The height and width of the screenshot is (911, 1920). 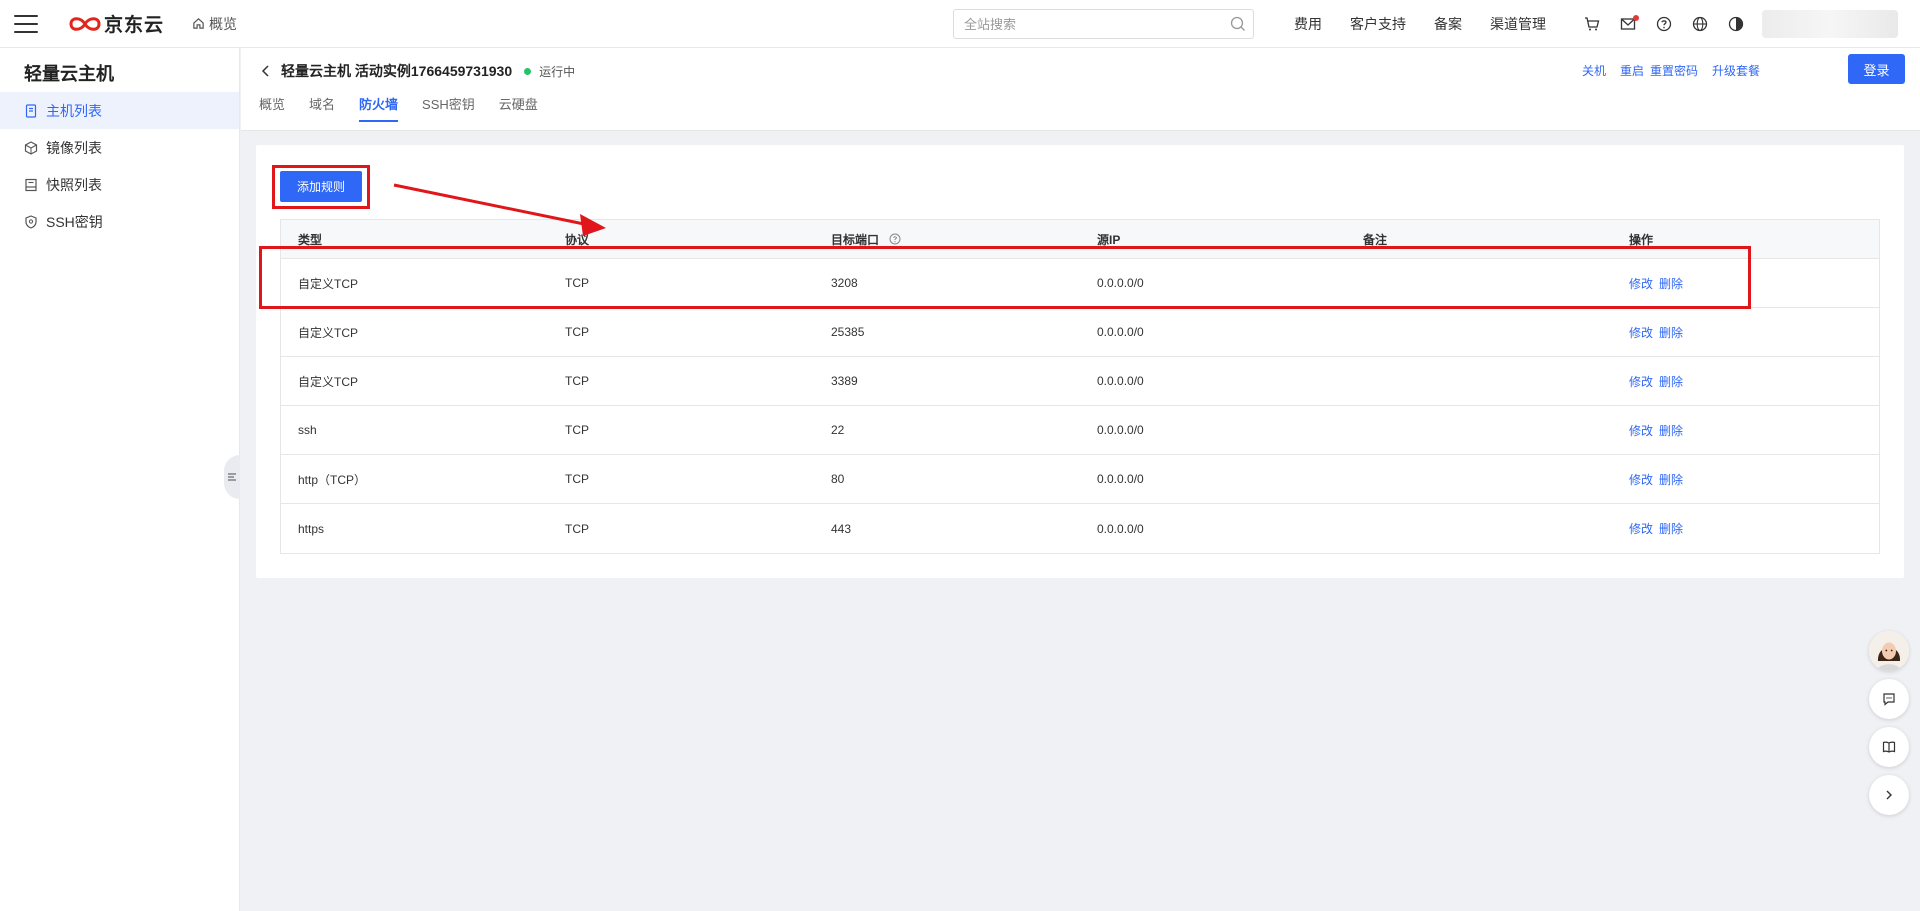 What do you see at coordinates (528, 71) in the screenshot?
I see `status-indicator` at bounding box center [528, 71].